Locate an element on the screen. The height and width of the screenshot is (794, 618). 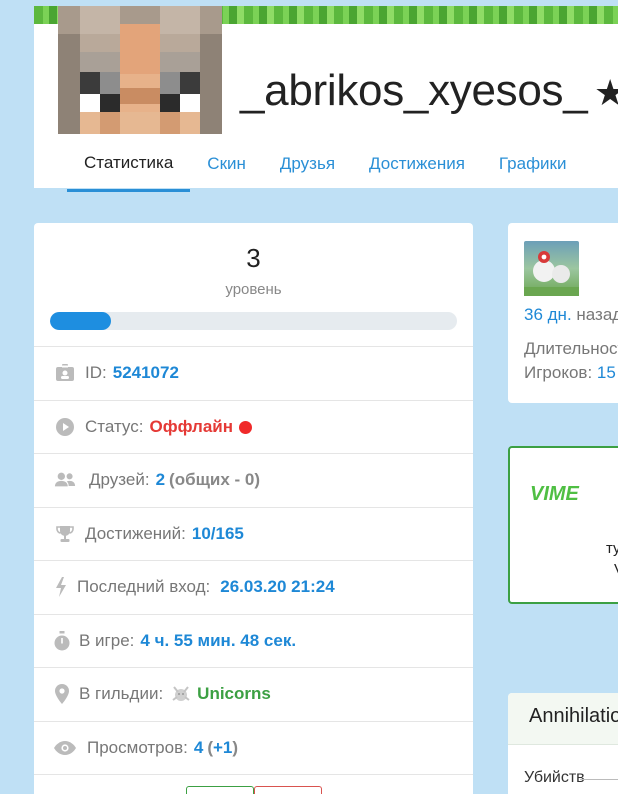
eye-icon is located at coordinates (65, 748).